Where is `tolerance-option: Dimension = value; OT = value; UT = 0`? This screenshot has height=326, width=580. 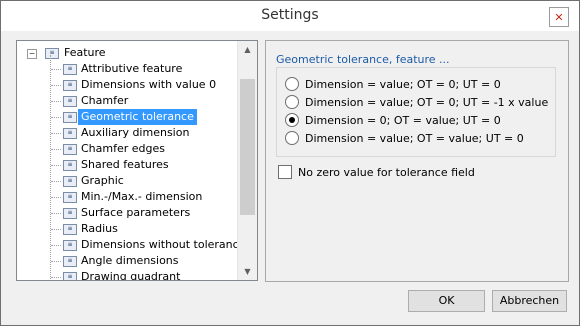 tolerance-option: Dimension = value; OT = value; UT = 0 is located at coordinates (404, 138).